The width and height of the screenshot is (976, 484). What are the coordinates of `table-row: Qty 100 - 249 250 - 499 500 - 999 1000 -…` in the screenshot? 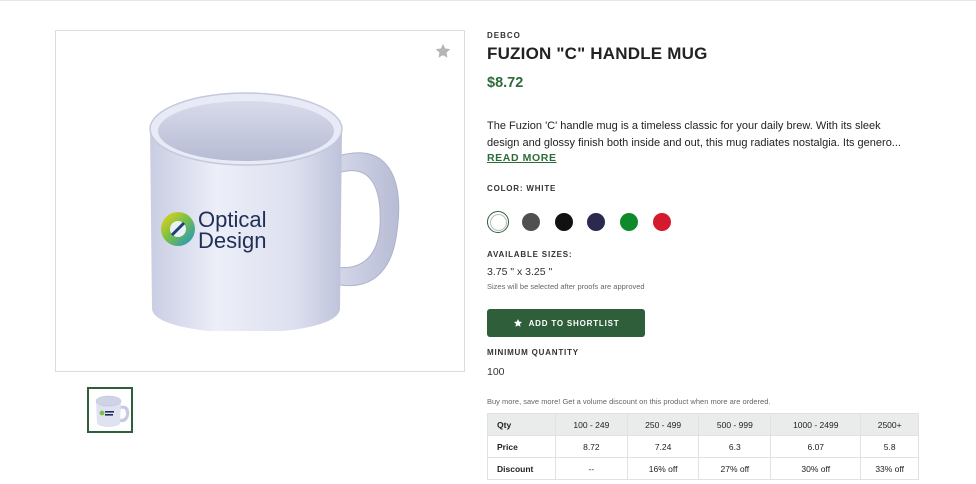 It's located at (703, 424).